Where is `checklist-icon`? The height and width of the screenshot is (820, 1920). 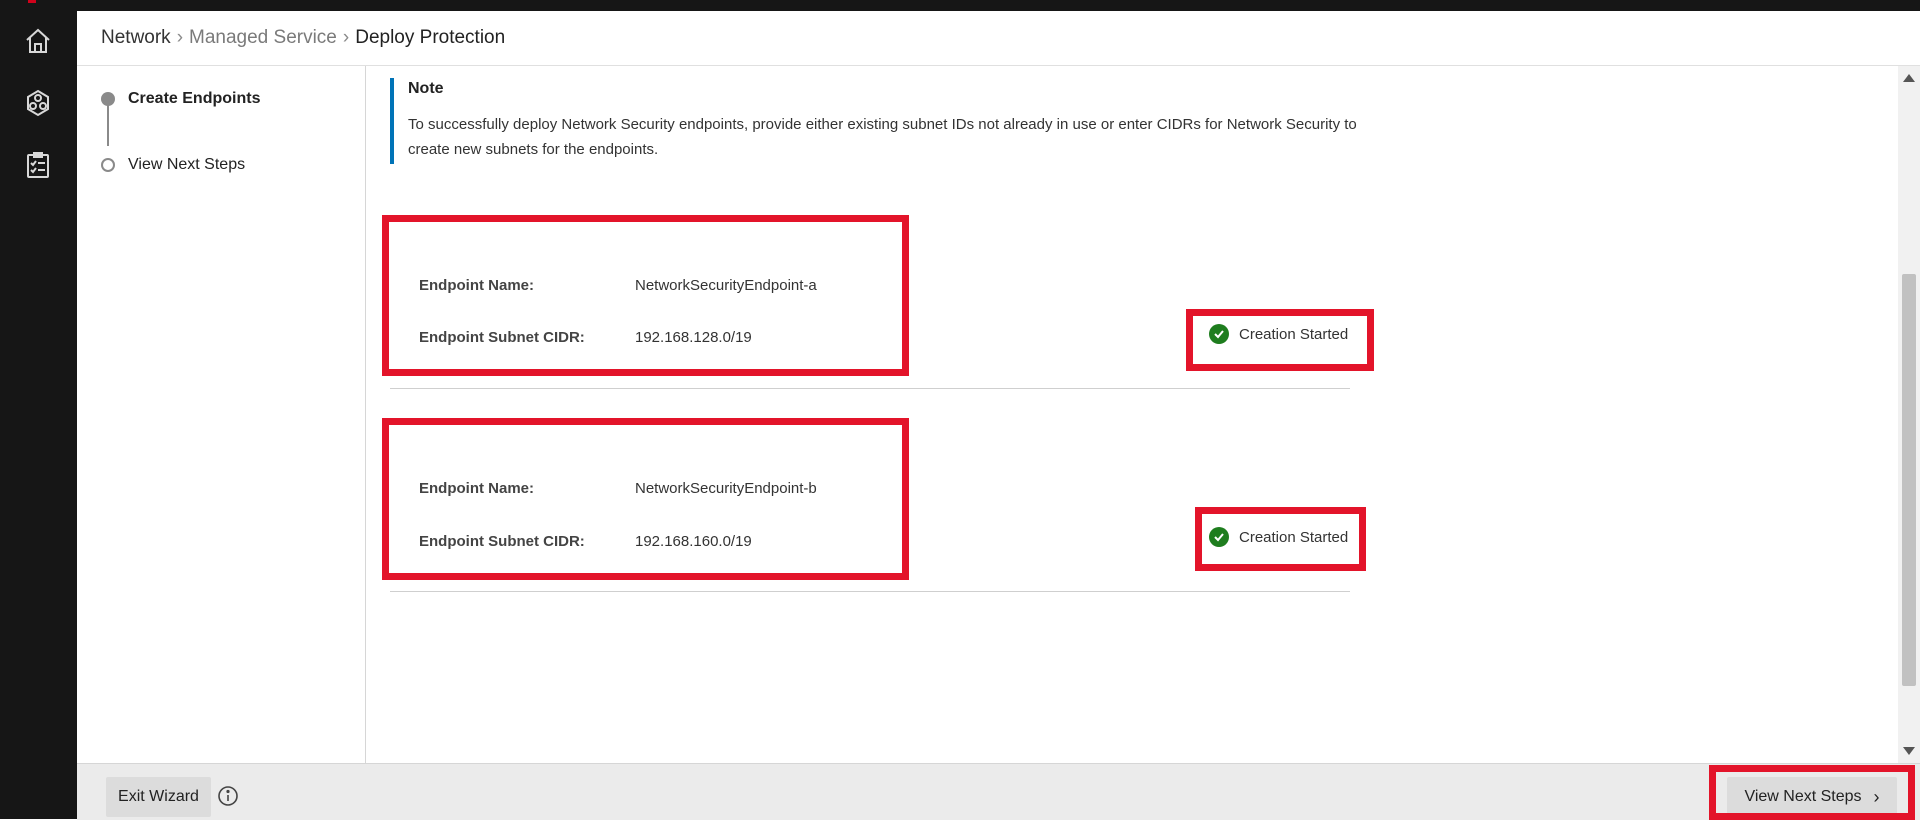
checklist-icon is located at coordinates (38, 165).